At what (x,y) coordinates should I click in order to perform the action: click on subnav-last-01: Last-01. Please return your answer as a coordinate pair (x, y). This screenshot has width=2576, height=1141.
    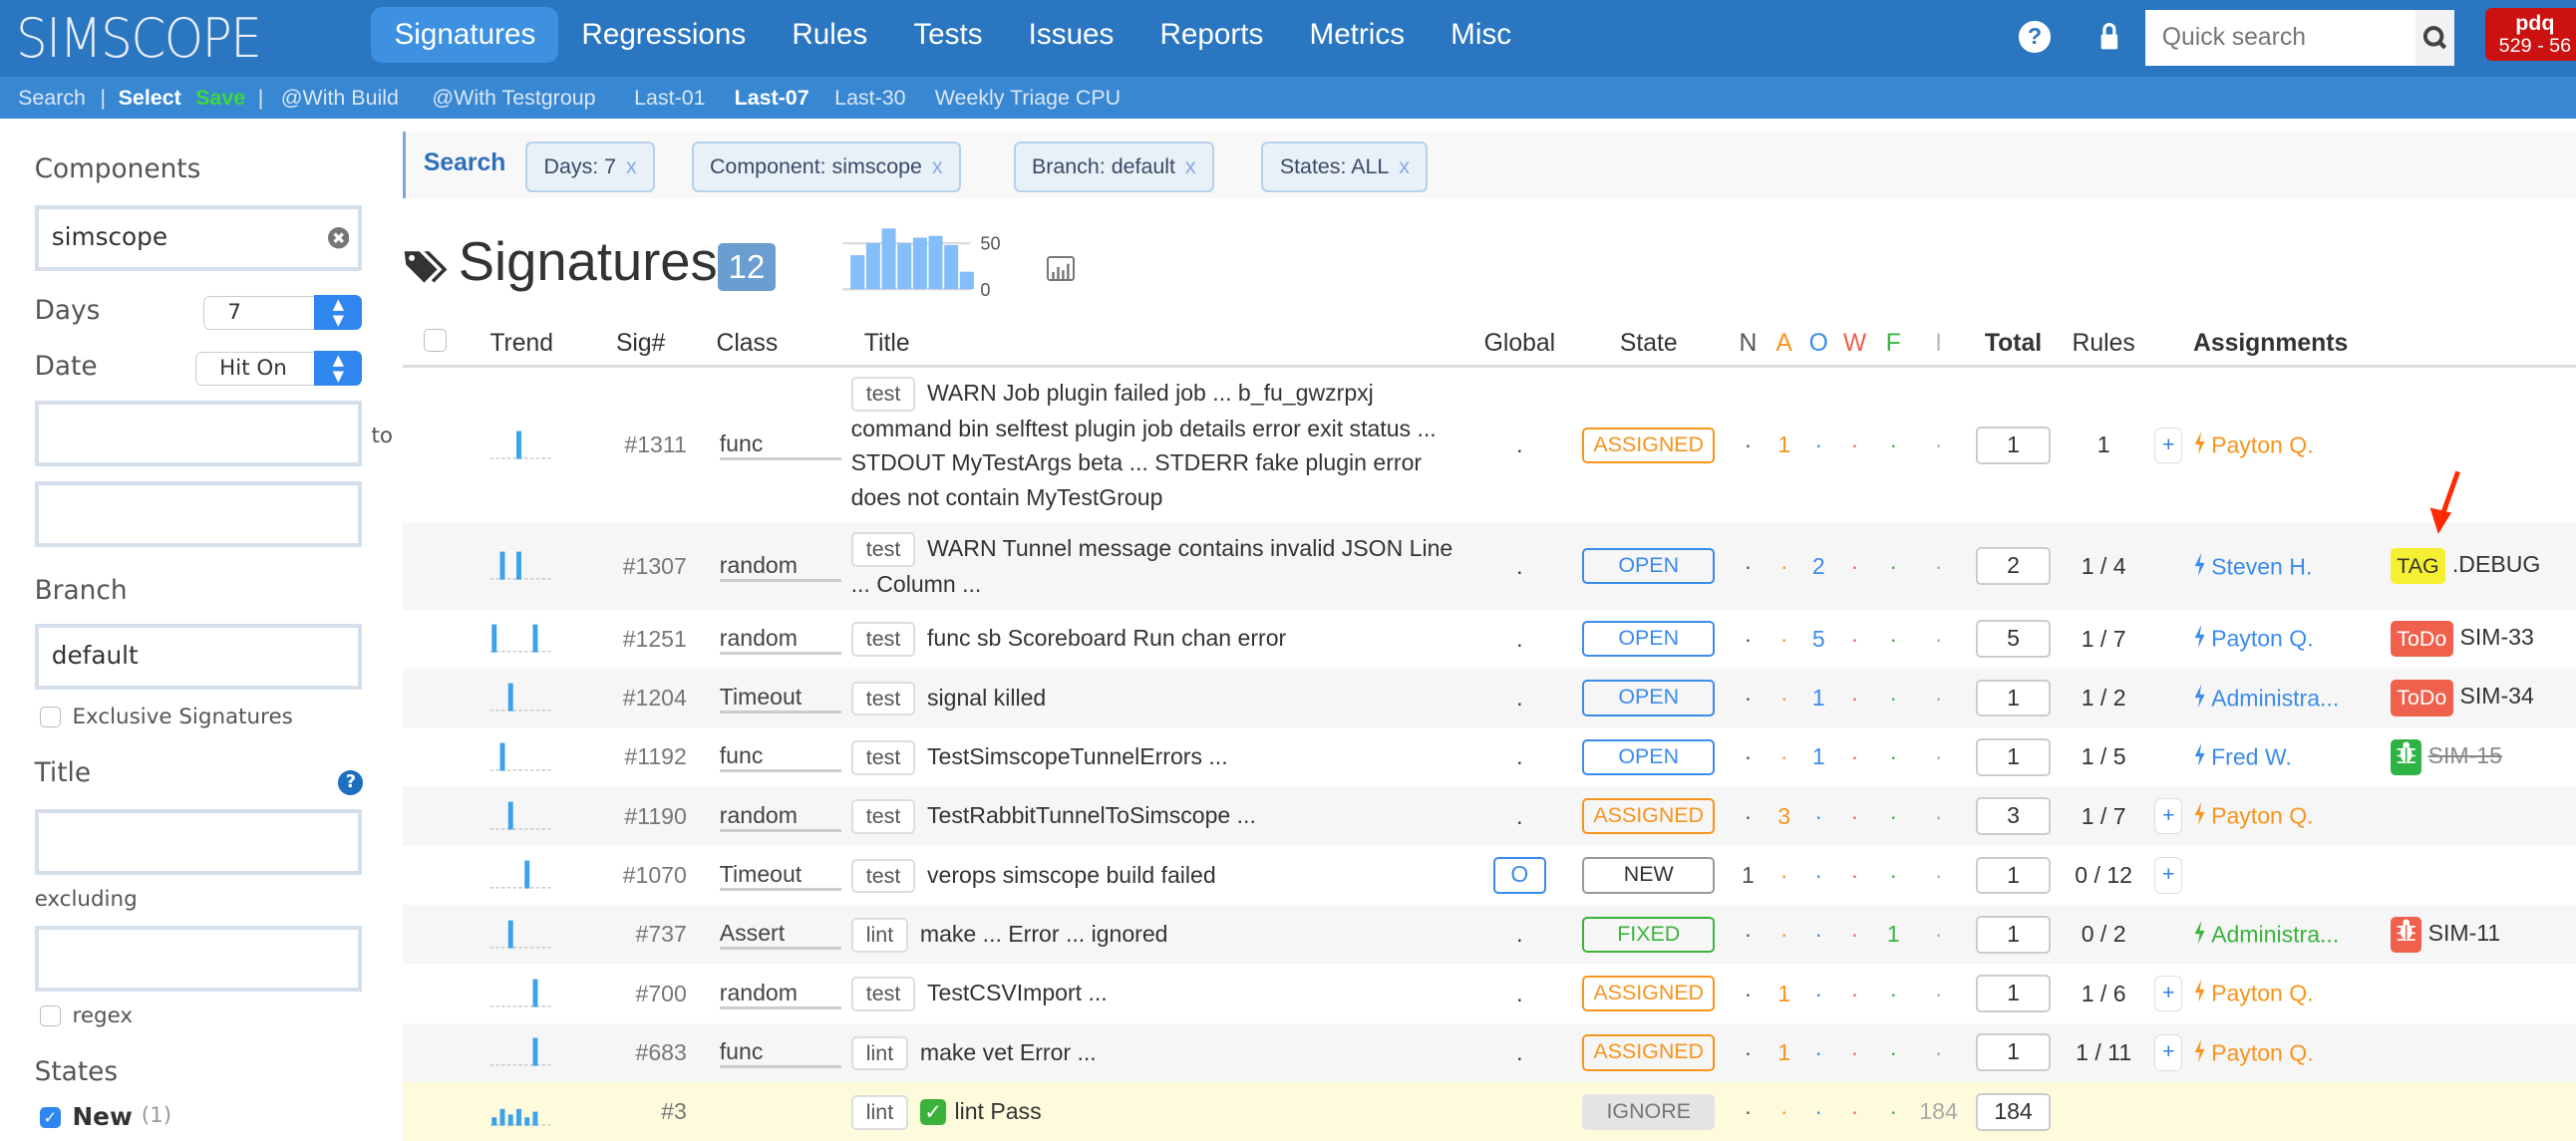
    Looking at the image, I should click on (669, 98).